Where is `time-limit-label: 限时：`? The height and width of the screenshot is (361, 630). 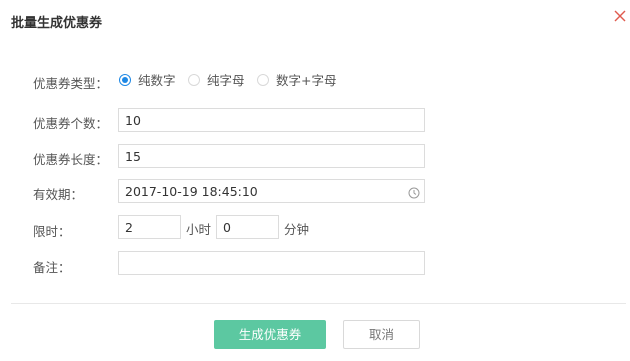
time-limit-label: 限时： is located at coordinates (52, 231).